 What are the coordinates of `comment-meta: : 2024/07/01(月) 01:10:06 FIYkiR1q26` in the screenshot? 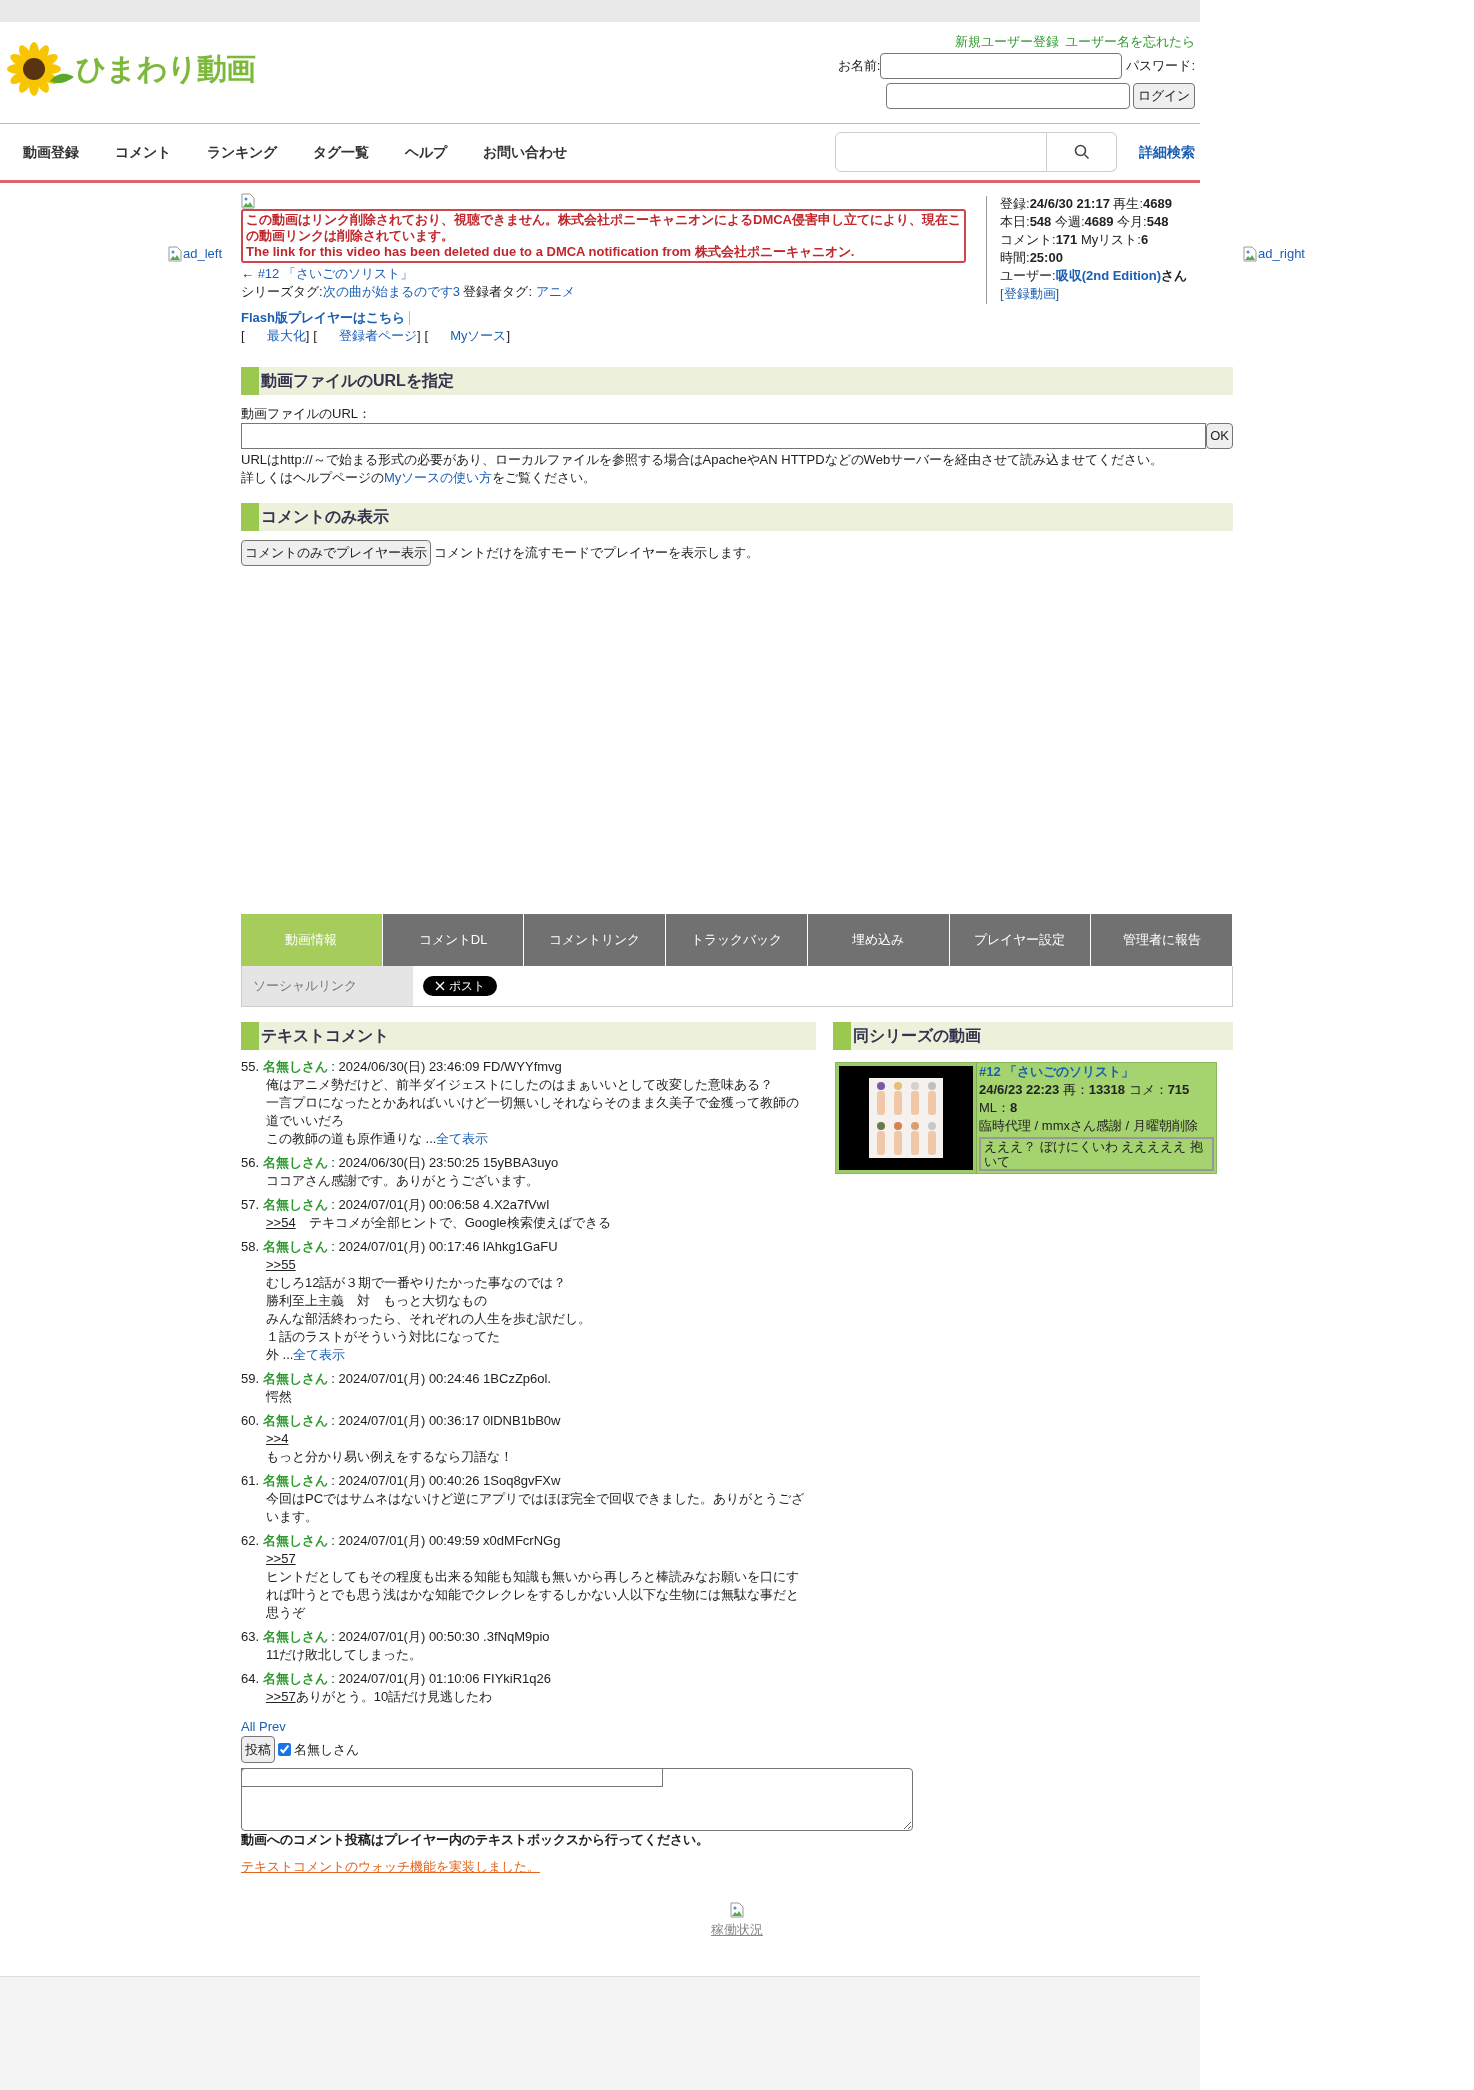 It's located at (441, 1678).